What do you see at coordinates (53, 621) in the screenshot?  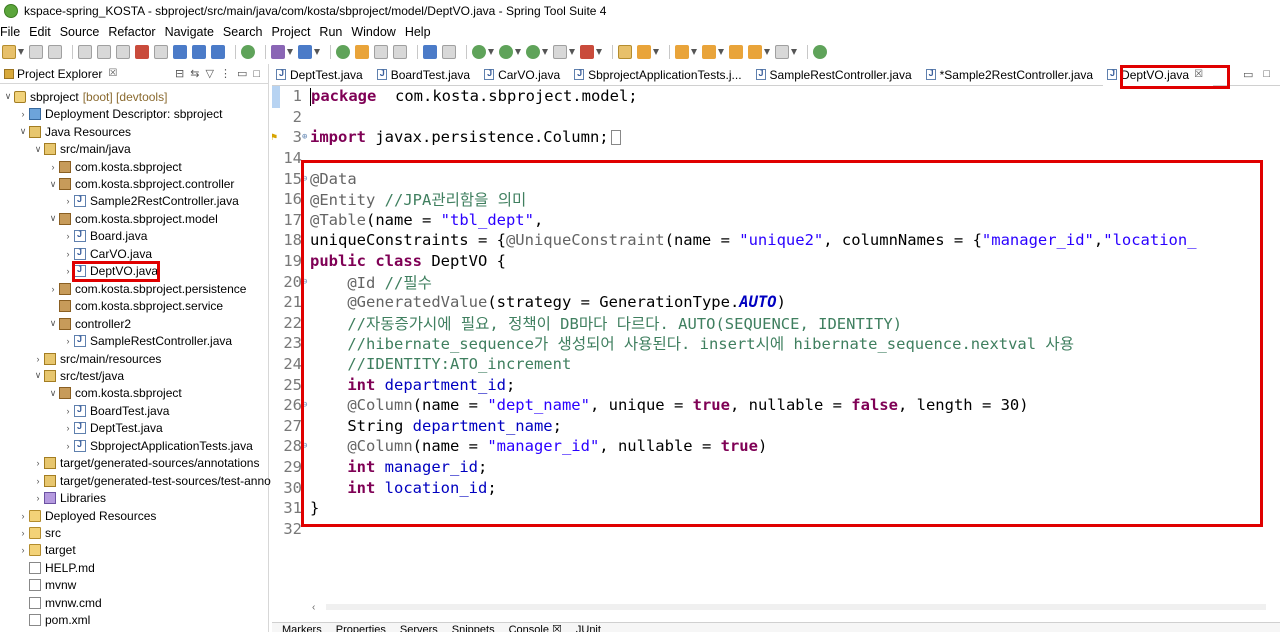 I see `tree-item: pom.xml` at bounding box center [53, 621].